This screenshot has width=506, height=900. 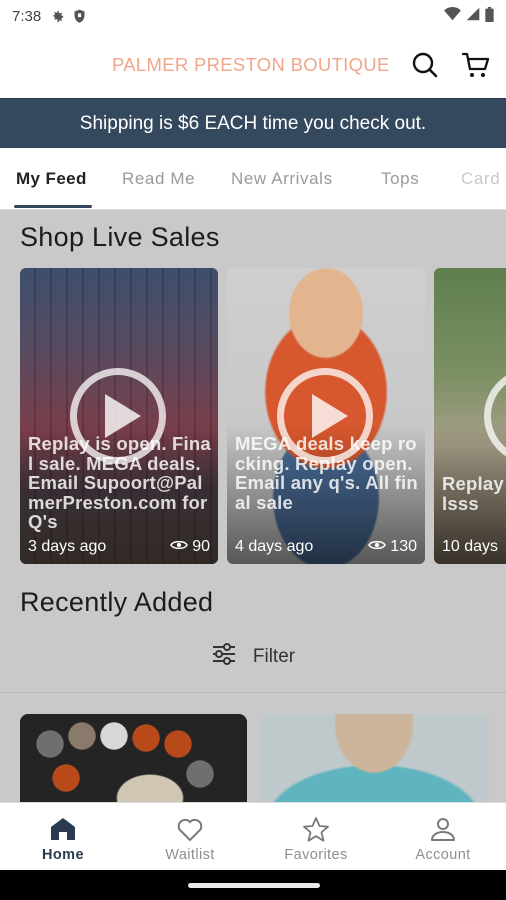 I want to click on nav-waitlist: Waitlist, so click(x=190, y=837).